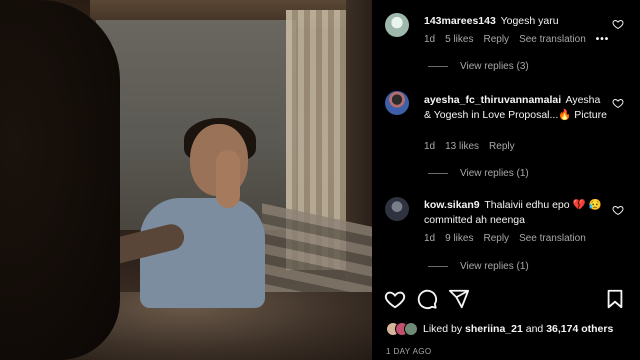  I want to click on comment-body: Yogesh yaru, so click(529, 21).